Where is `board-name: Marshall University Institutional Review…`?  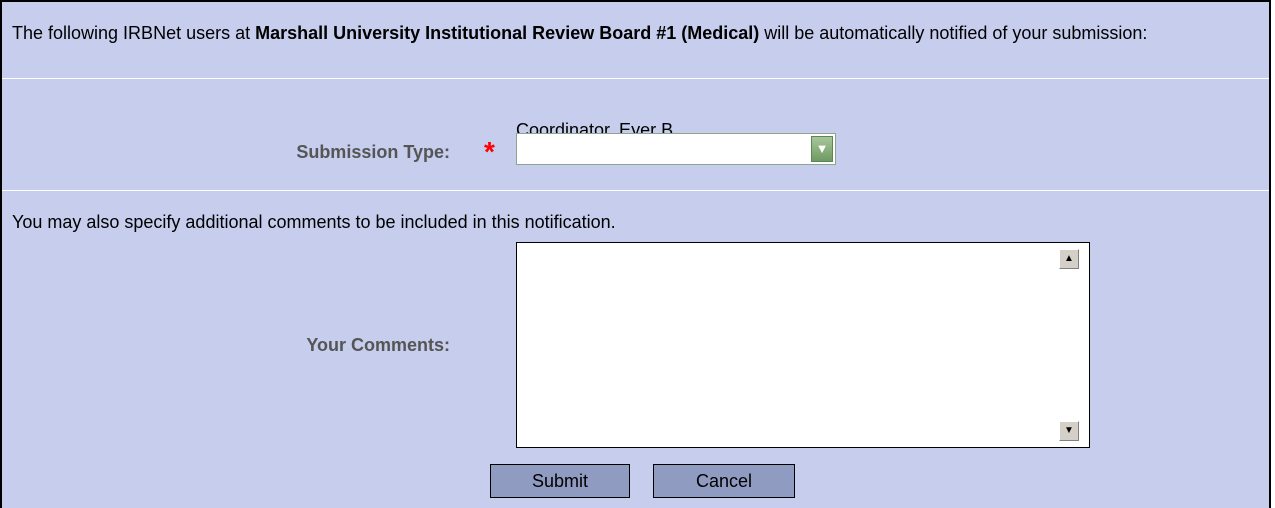
board-name: Marshall University Institutional Review… is located at coordinates (507, 33).